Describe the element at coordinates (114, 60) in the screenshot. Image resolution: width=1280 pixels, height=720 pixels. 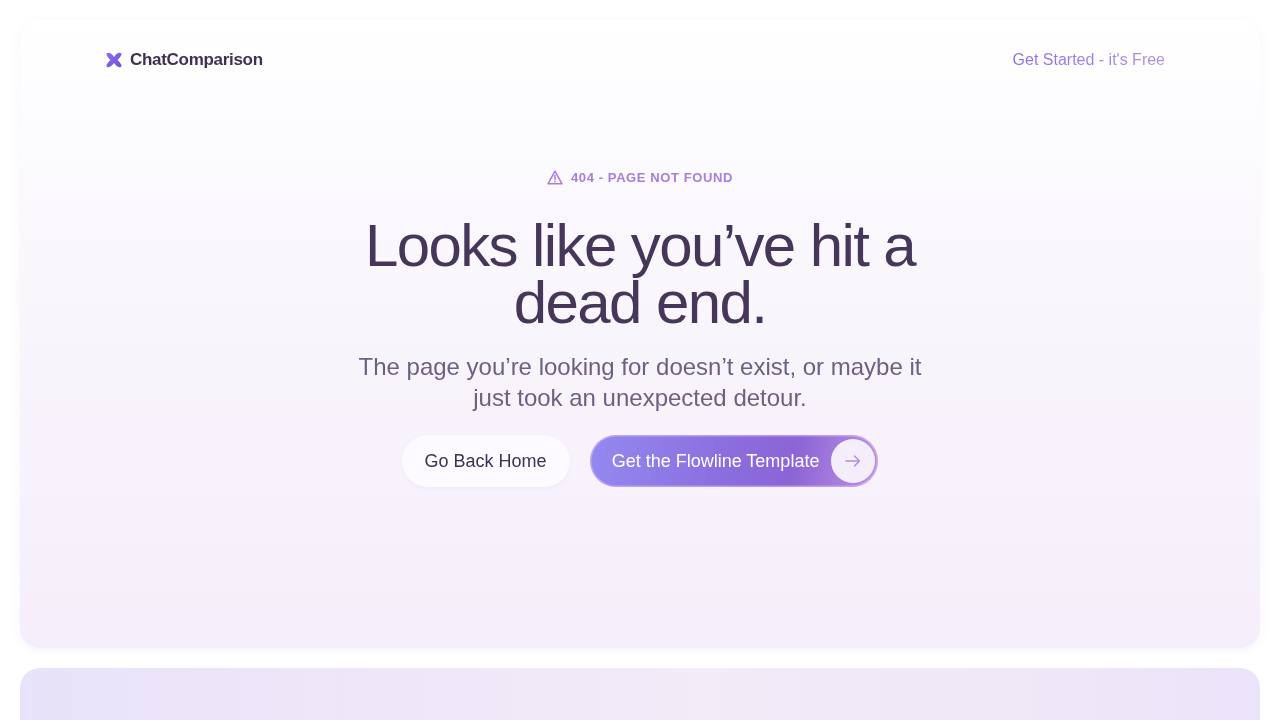
I see `logo-icon` at that location.